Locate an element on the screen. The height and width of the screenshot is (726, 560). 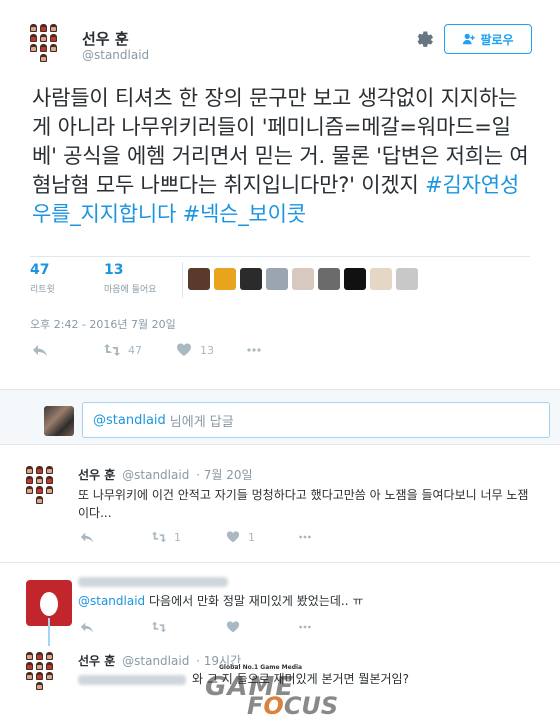
like-count: 1 is located at coordinates (251, 537).